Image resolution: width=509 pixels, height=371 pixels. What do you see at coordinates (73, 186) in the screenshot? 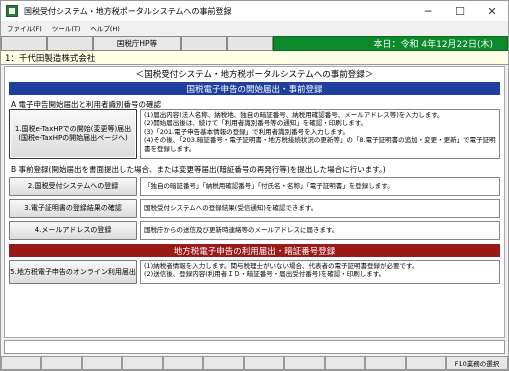
I see `national-tax-registration-button: 2.国税受付システムへの登録` at bounding box center [73, 186].